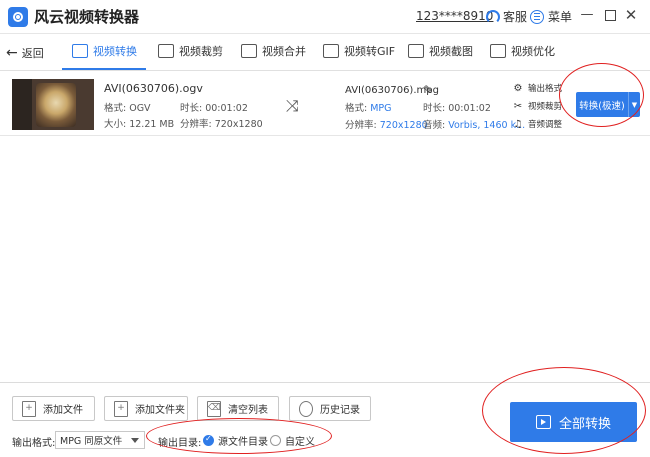 The width and height of the screenshot is (650, 457). I want to click on option-label: 视频裁剪, so click(545, 107).